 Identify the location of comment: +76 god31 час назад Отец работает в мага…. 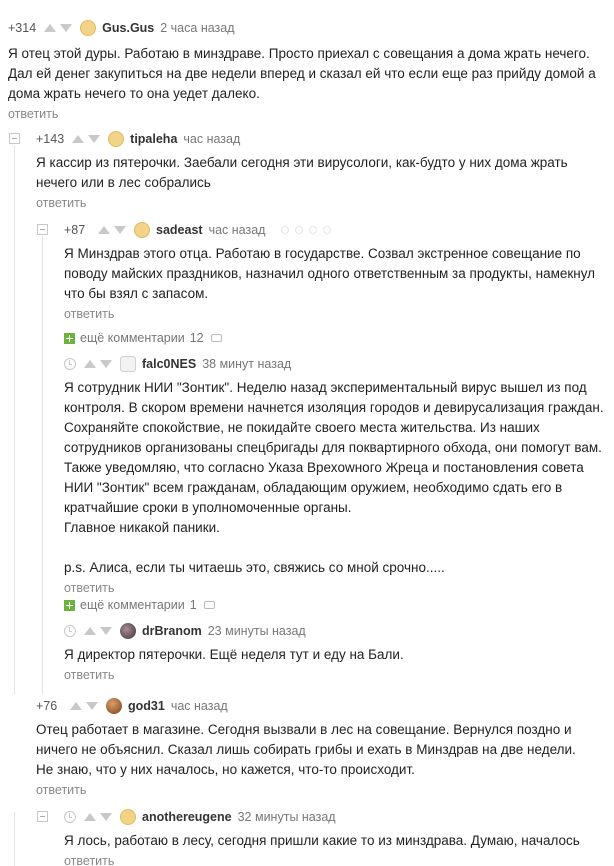
(325, 747).